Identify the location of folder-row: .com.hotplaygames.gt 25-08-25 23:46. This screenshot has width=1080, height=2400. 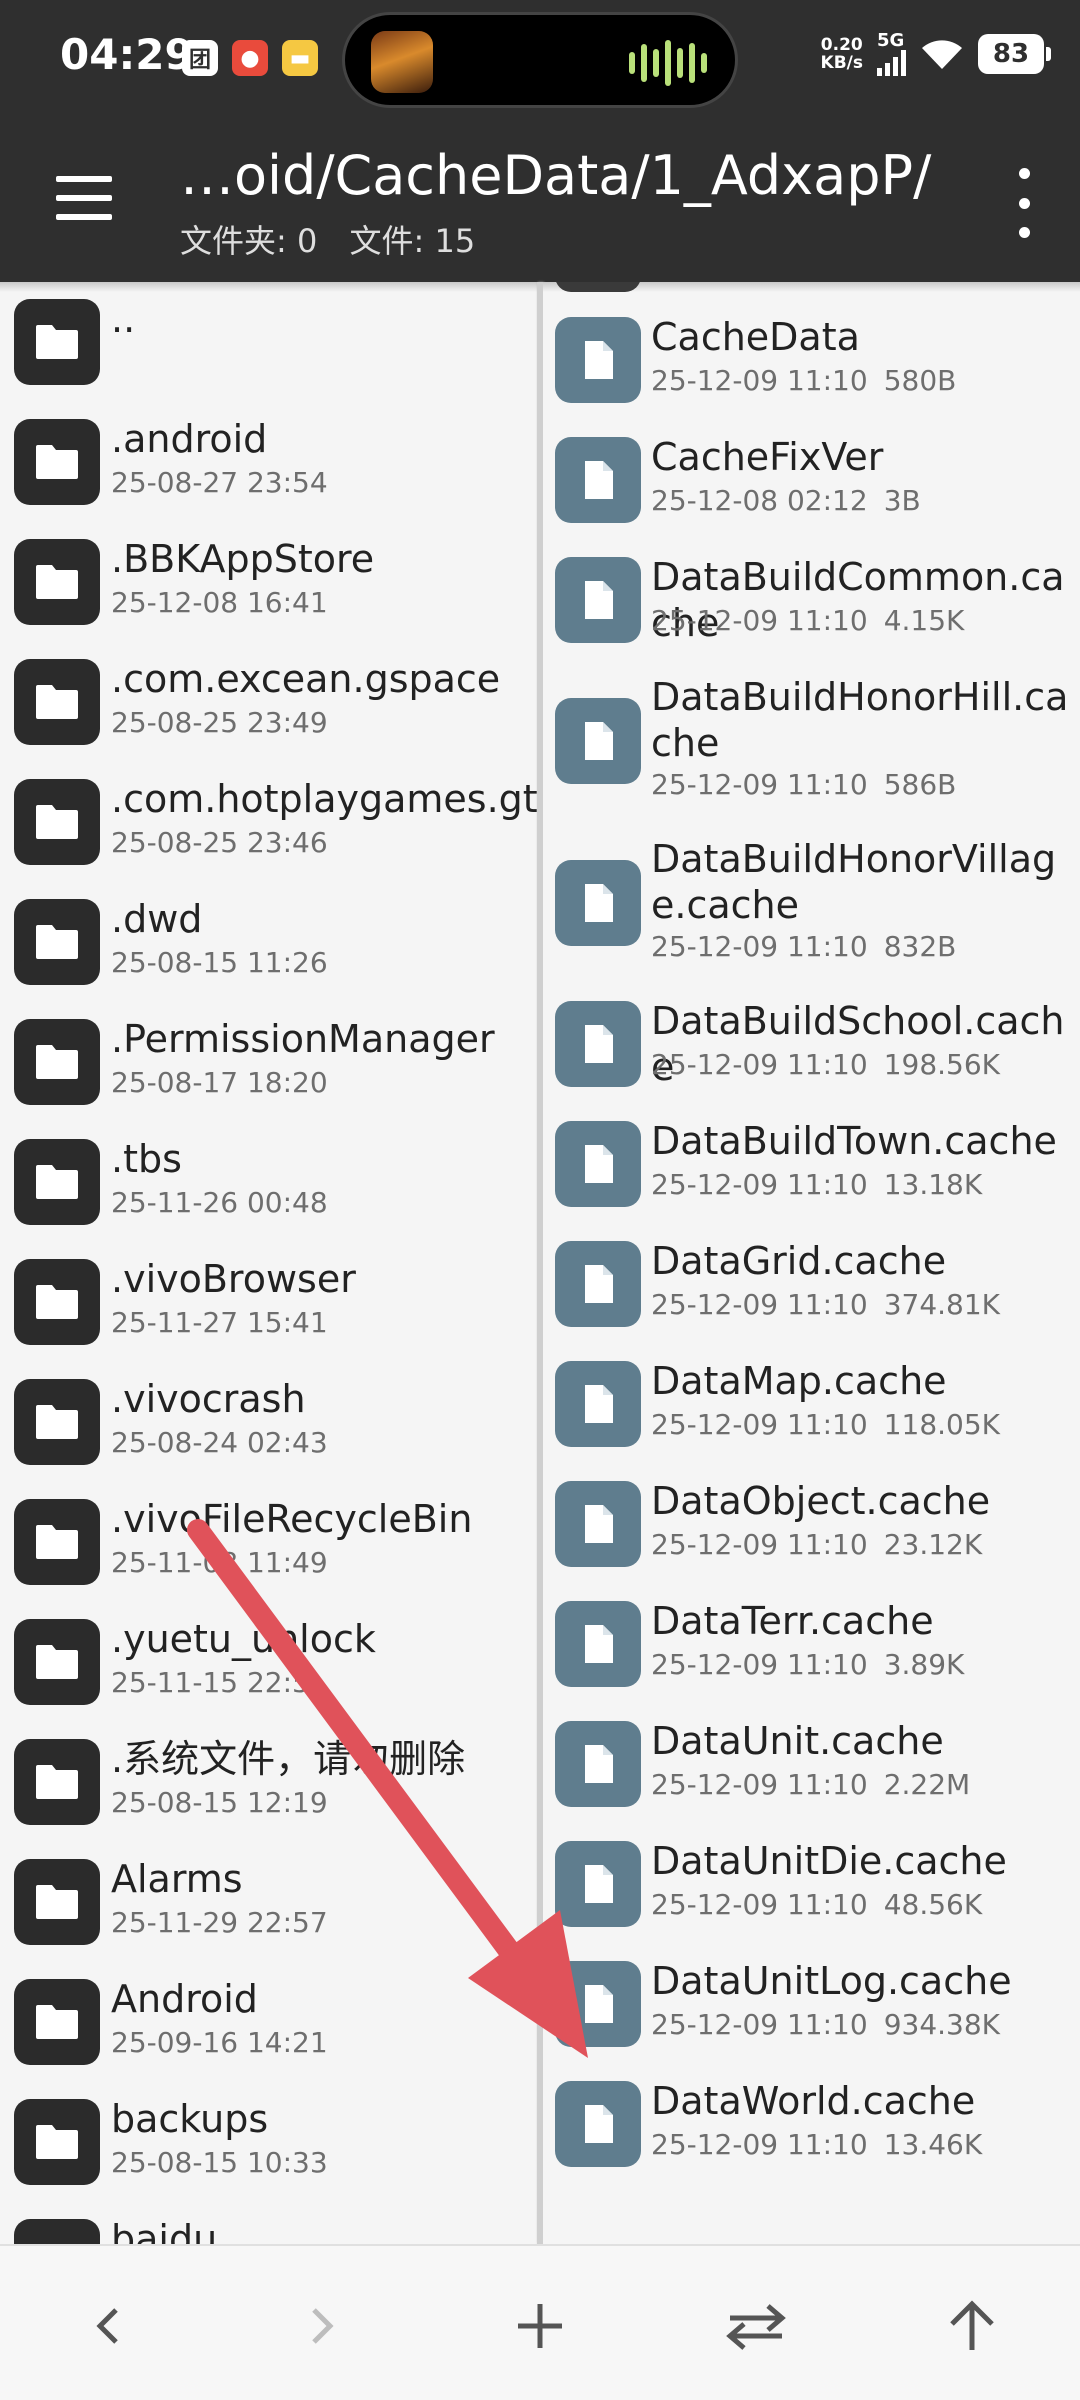
(268, 820).